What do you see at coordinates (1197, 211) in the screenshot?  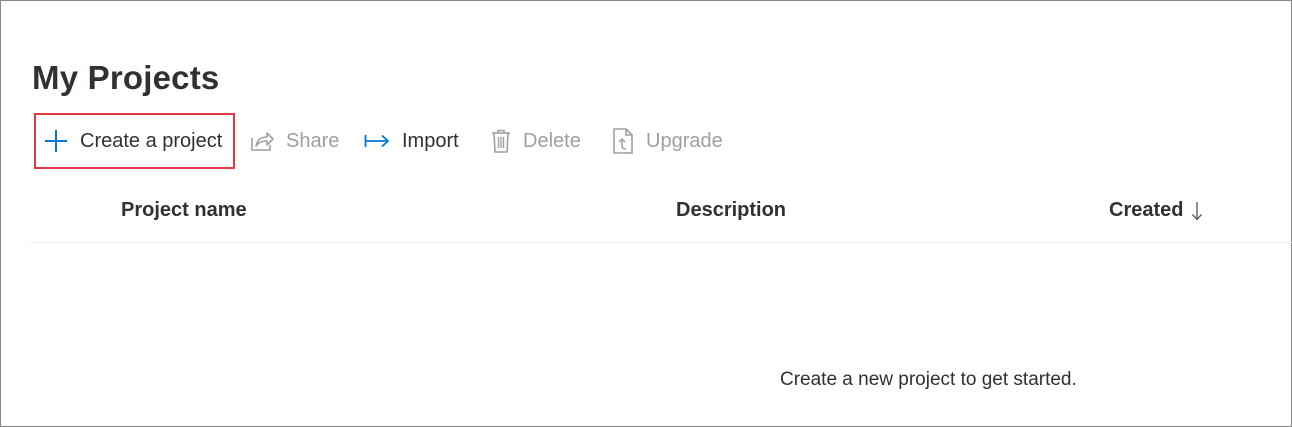 I see `sort-descending-icon` at bounding box center [1197, 211].